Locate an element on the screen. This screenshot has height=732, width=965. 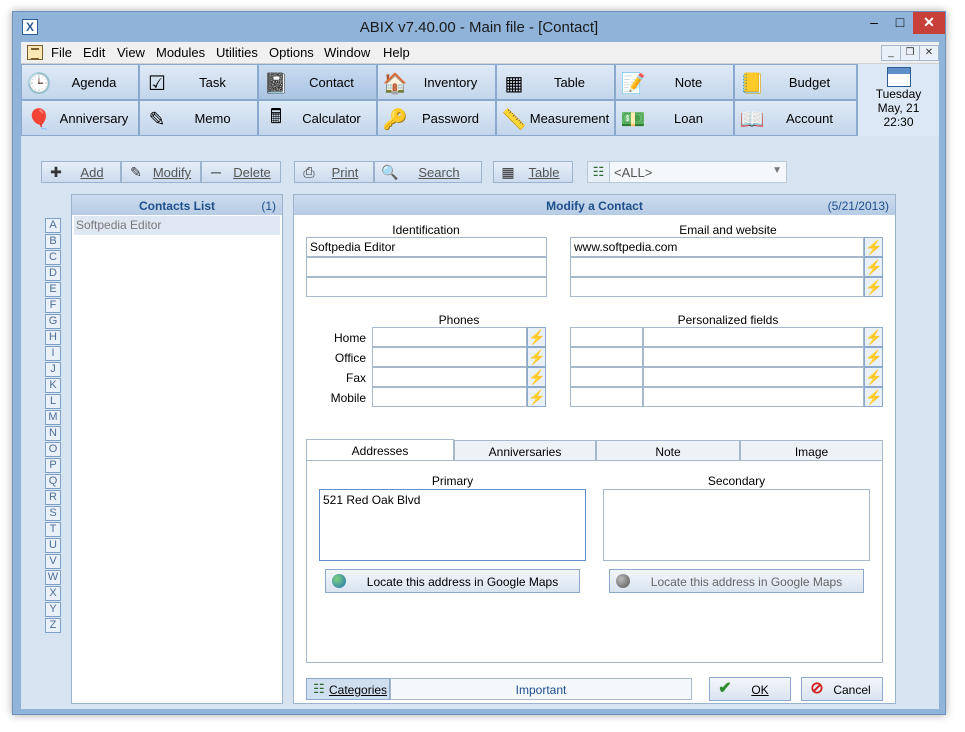
menu-window: Window is located at coordinates (347, 52).